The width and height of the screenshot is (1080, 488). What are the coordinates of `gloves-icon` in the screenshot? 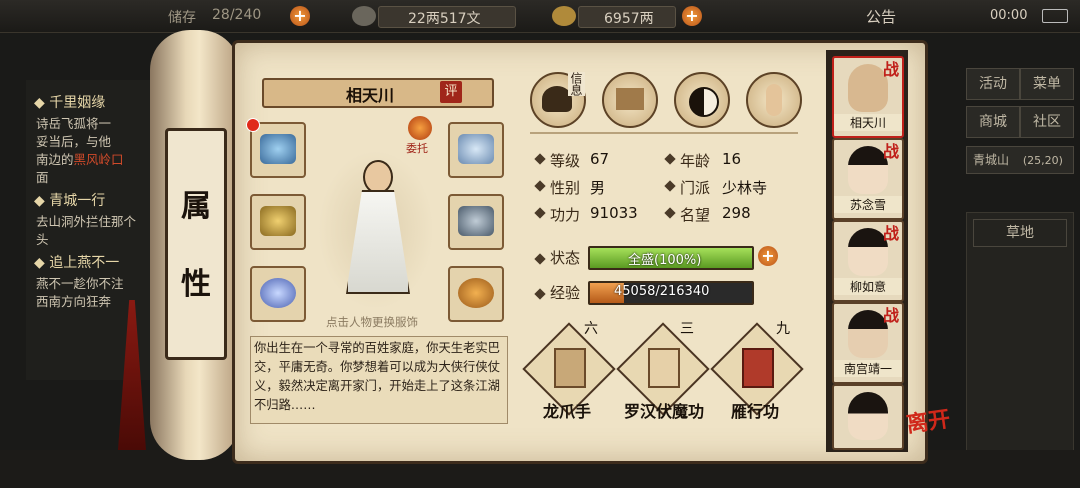 It's located at (278, 149).